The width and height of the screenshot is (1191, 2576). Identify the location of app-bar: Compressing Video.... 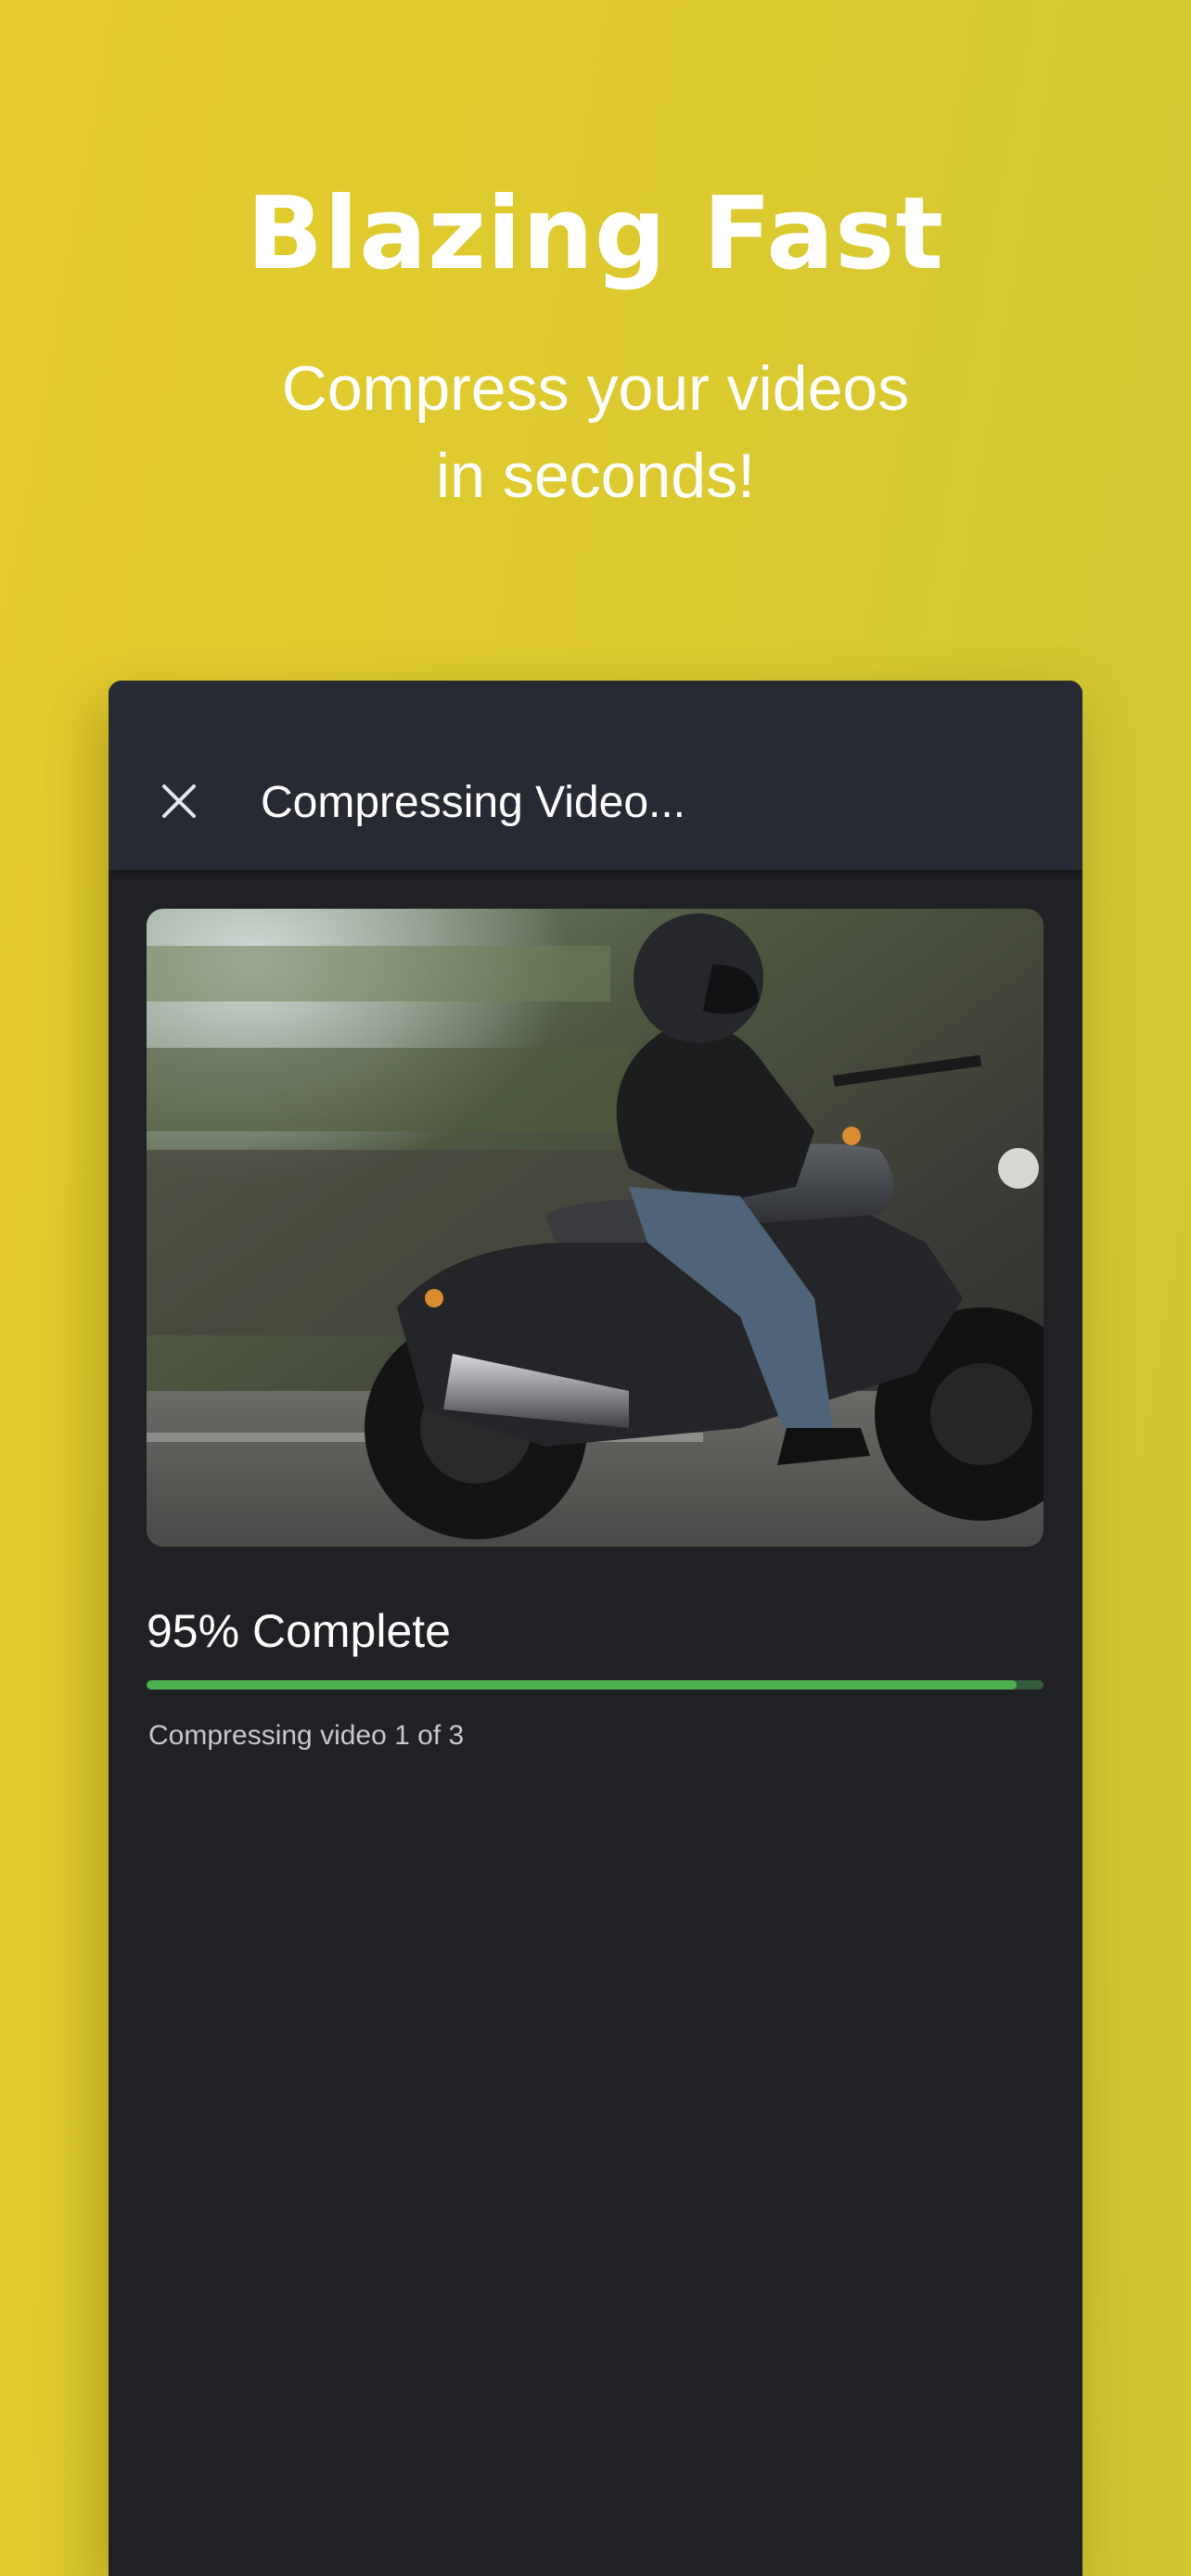
(595, 776).